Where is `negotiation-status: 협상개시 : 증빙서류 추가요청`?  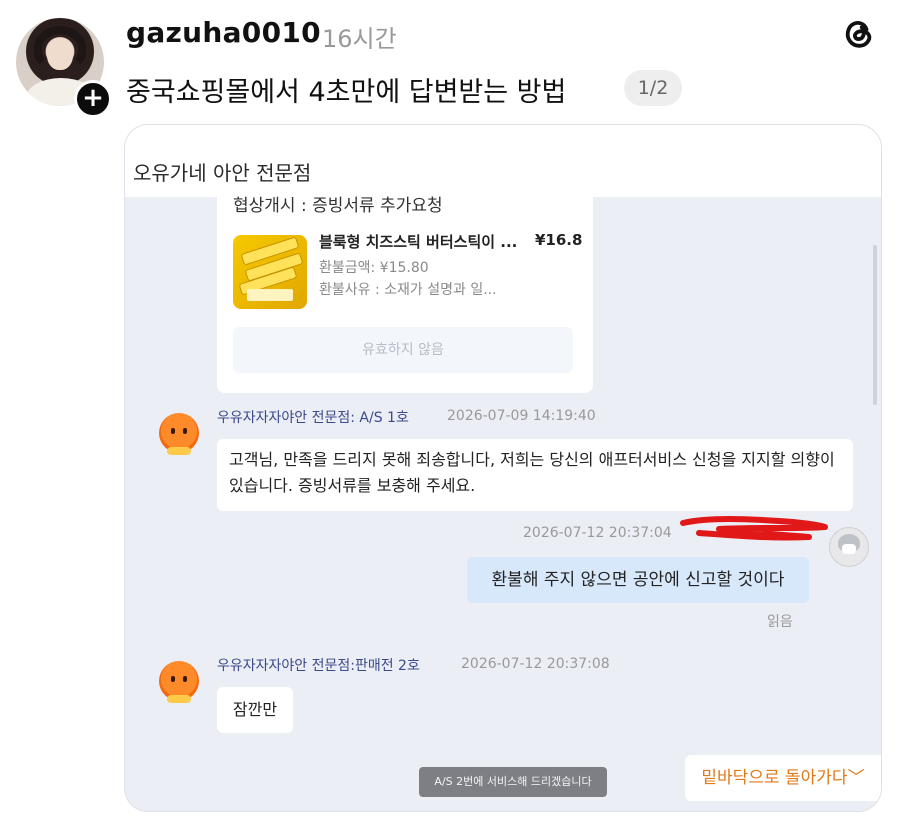
negotiation-status: 협상개시 : 증빙서류 추가요청 is located at coordinates (338, 206).